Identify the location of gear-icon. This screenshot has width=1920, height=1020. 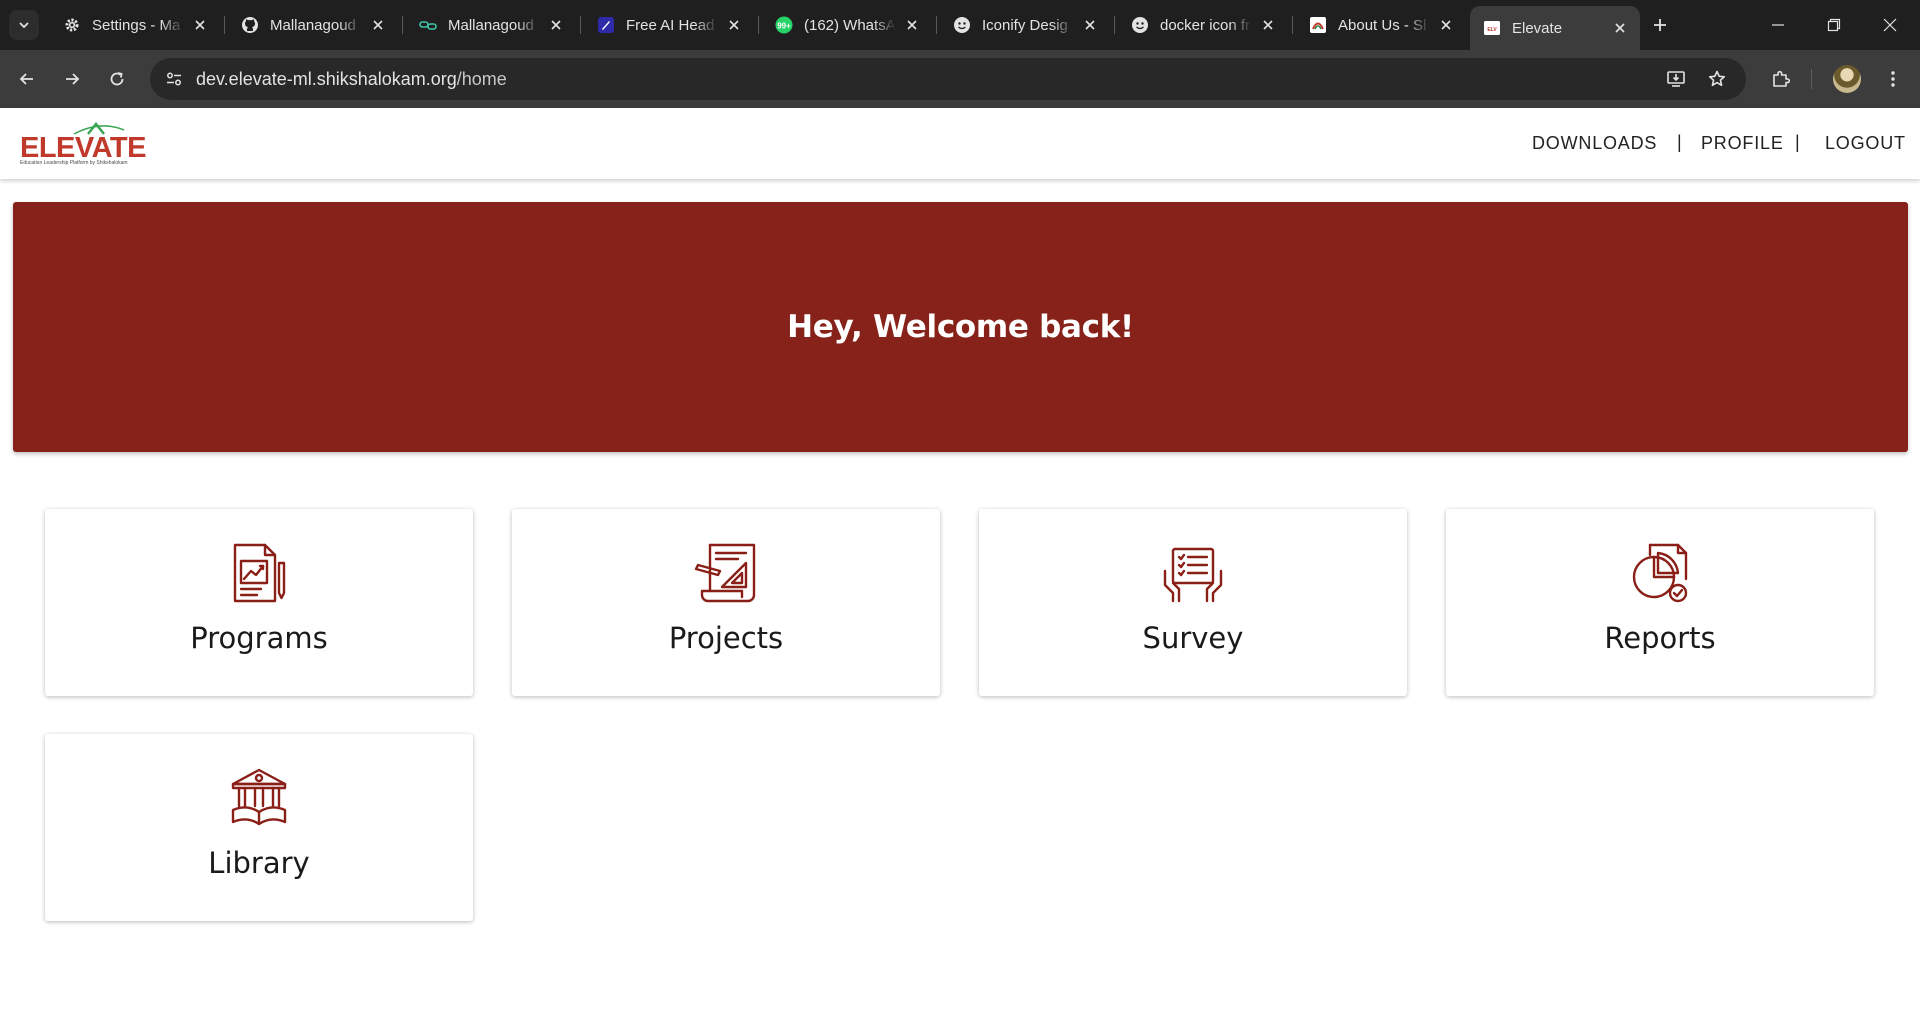
(72, 25).